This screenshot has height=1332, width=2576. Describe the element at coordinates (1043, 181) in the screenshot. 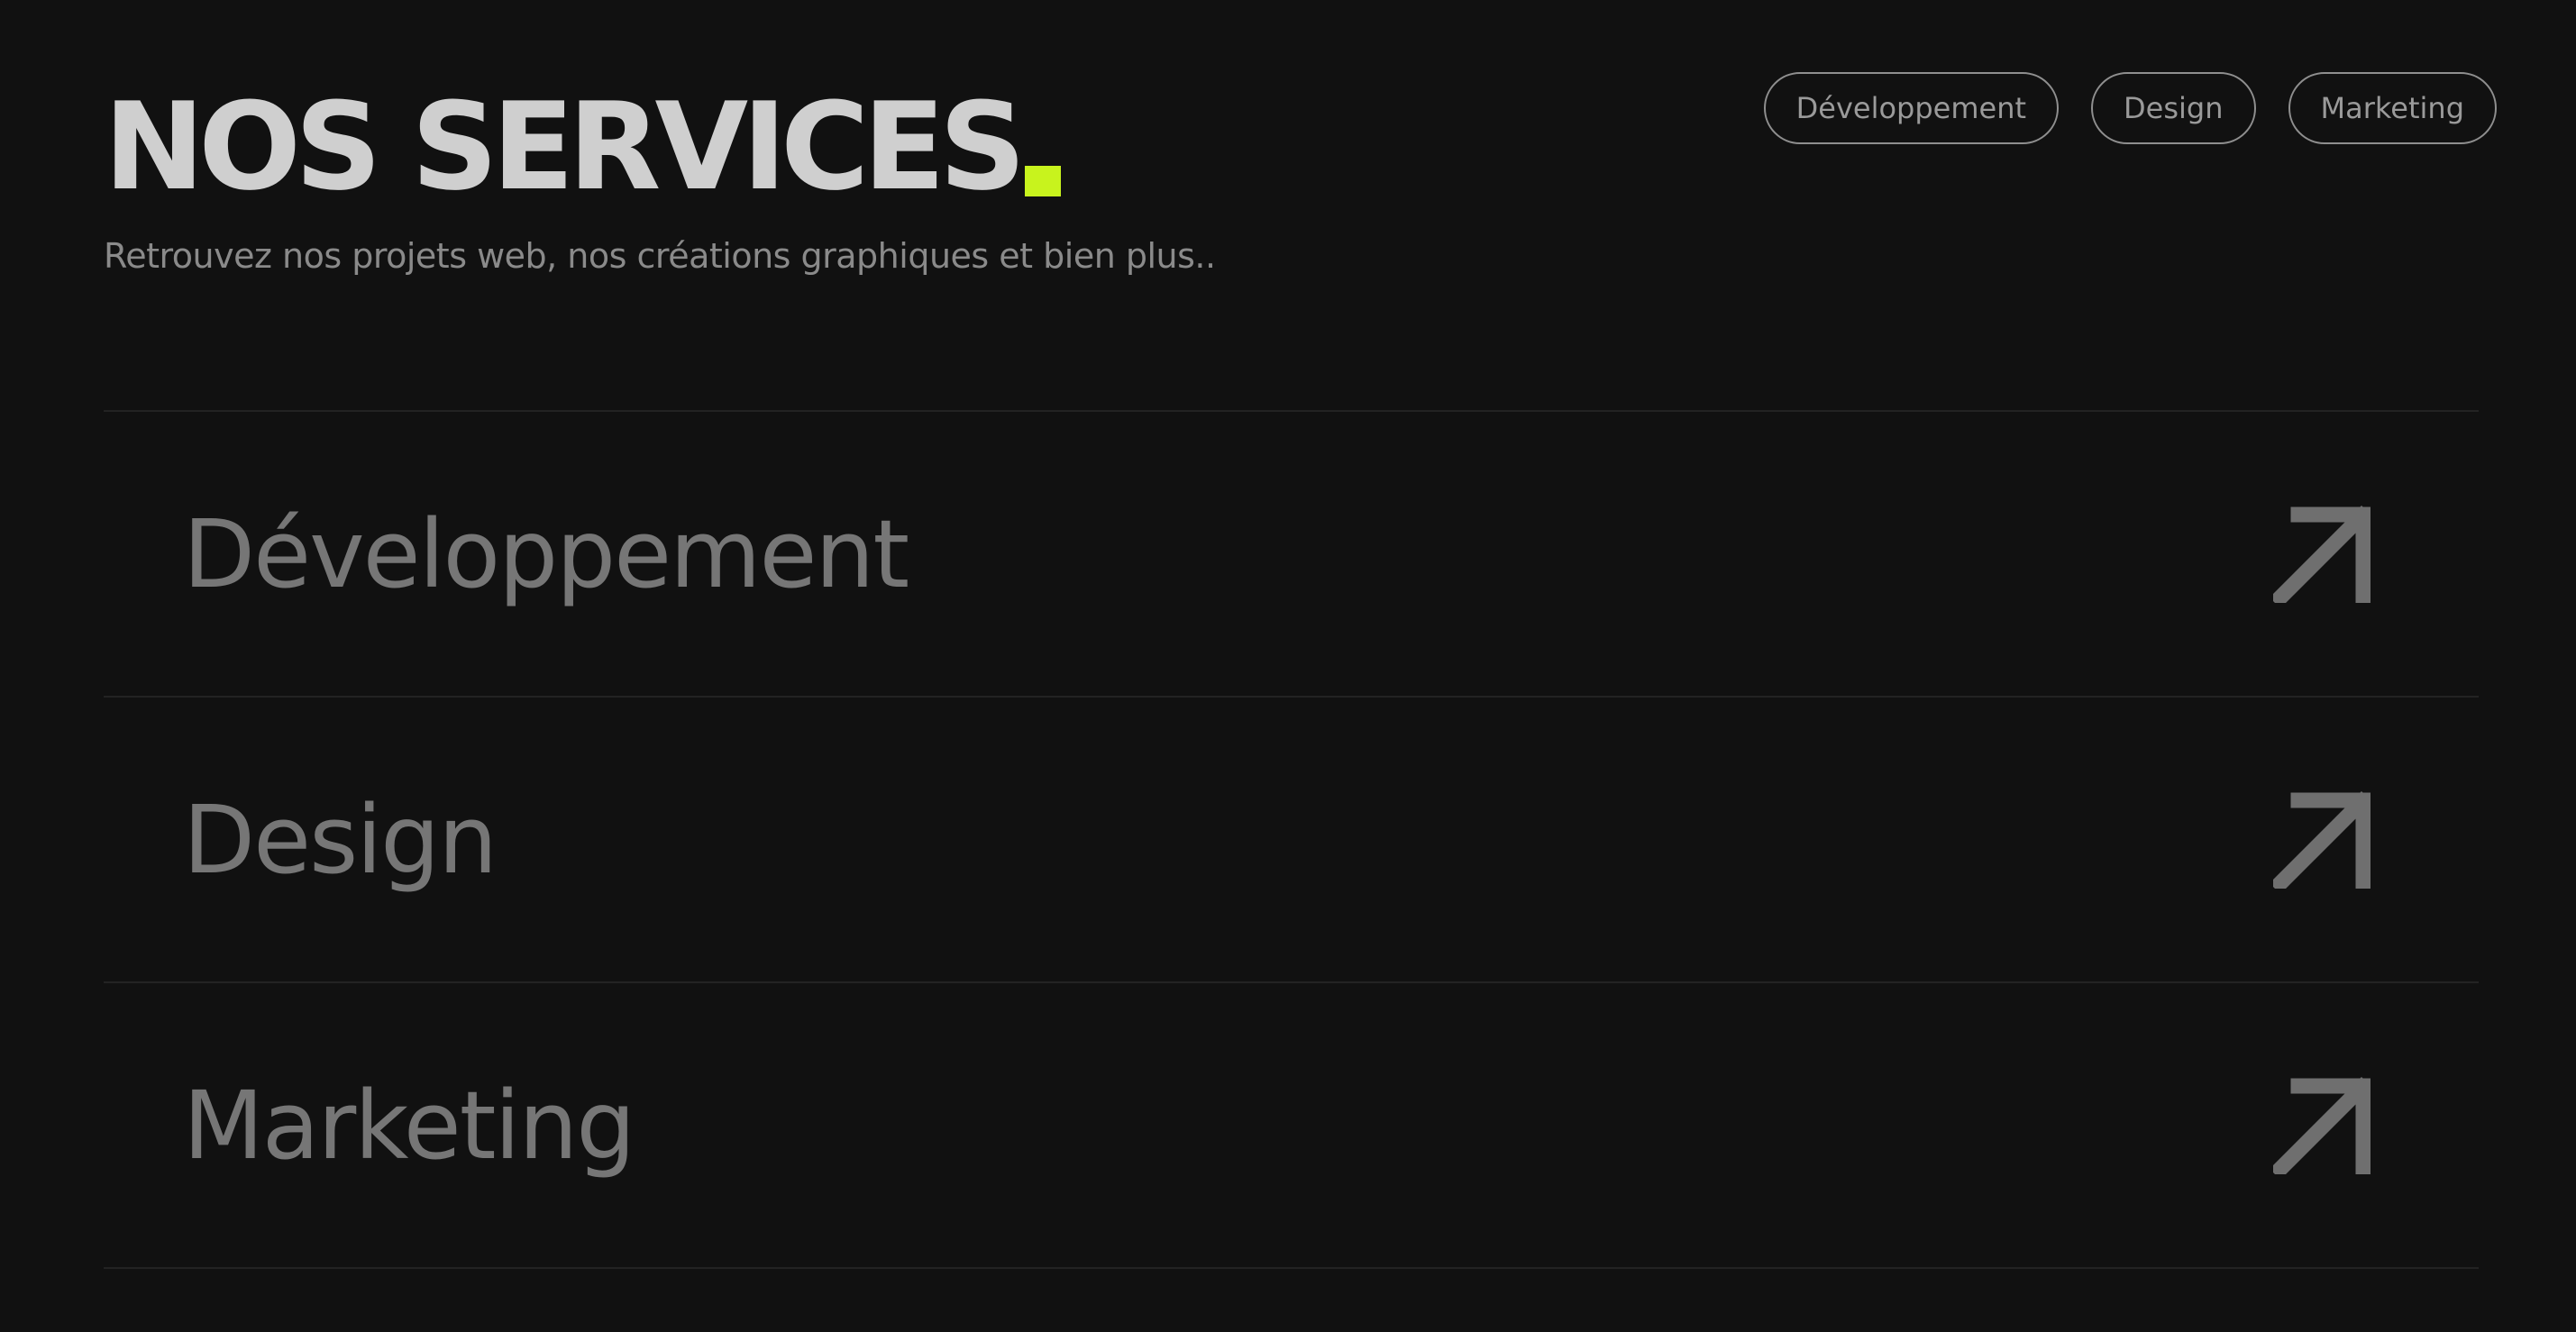

I see `accent-square-icon` at that location.